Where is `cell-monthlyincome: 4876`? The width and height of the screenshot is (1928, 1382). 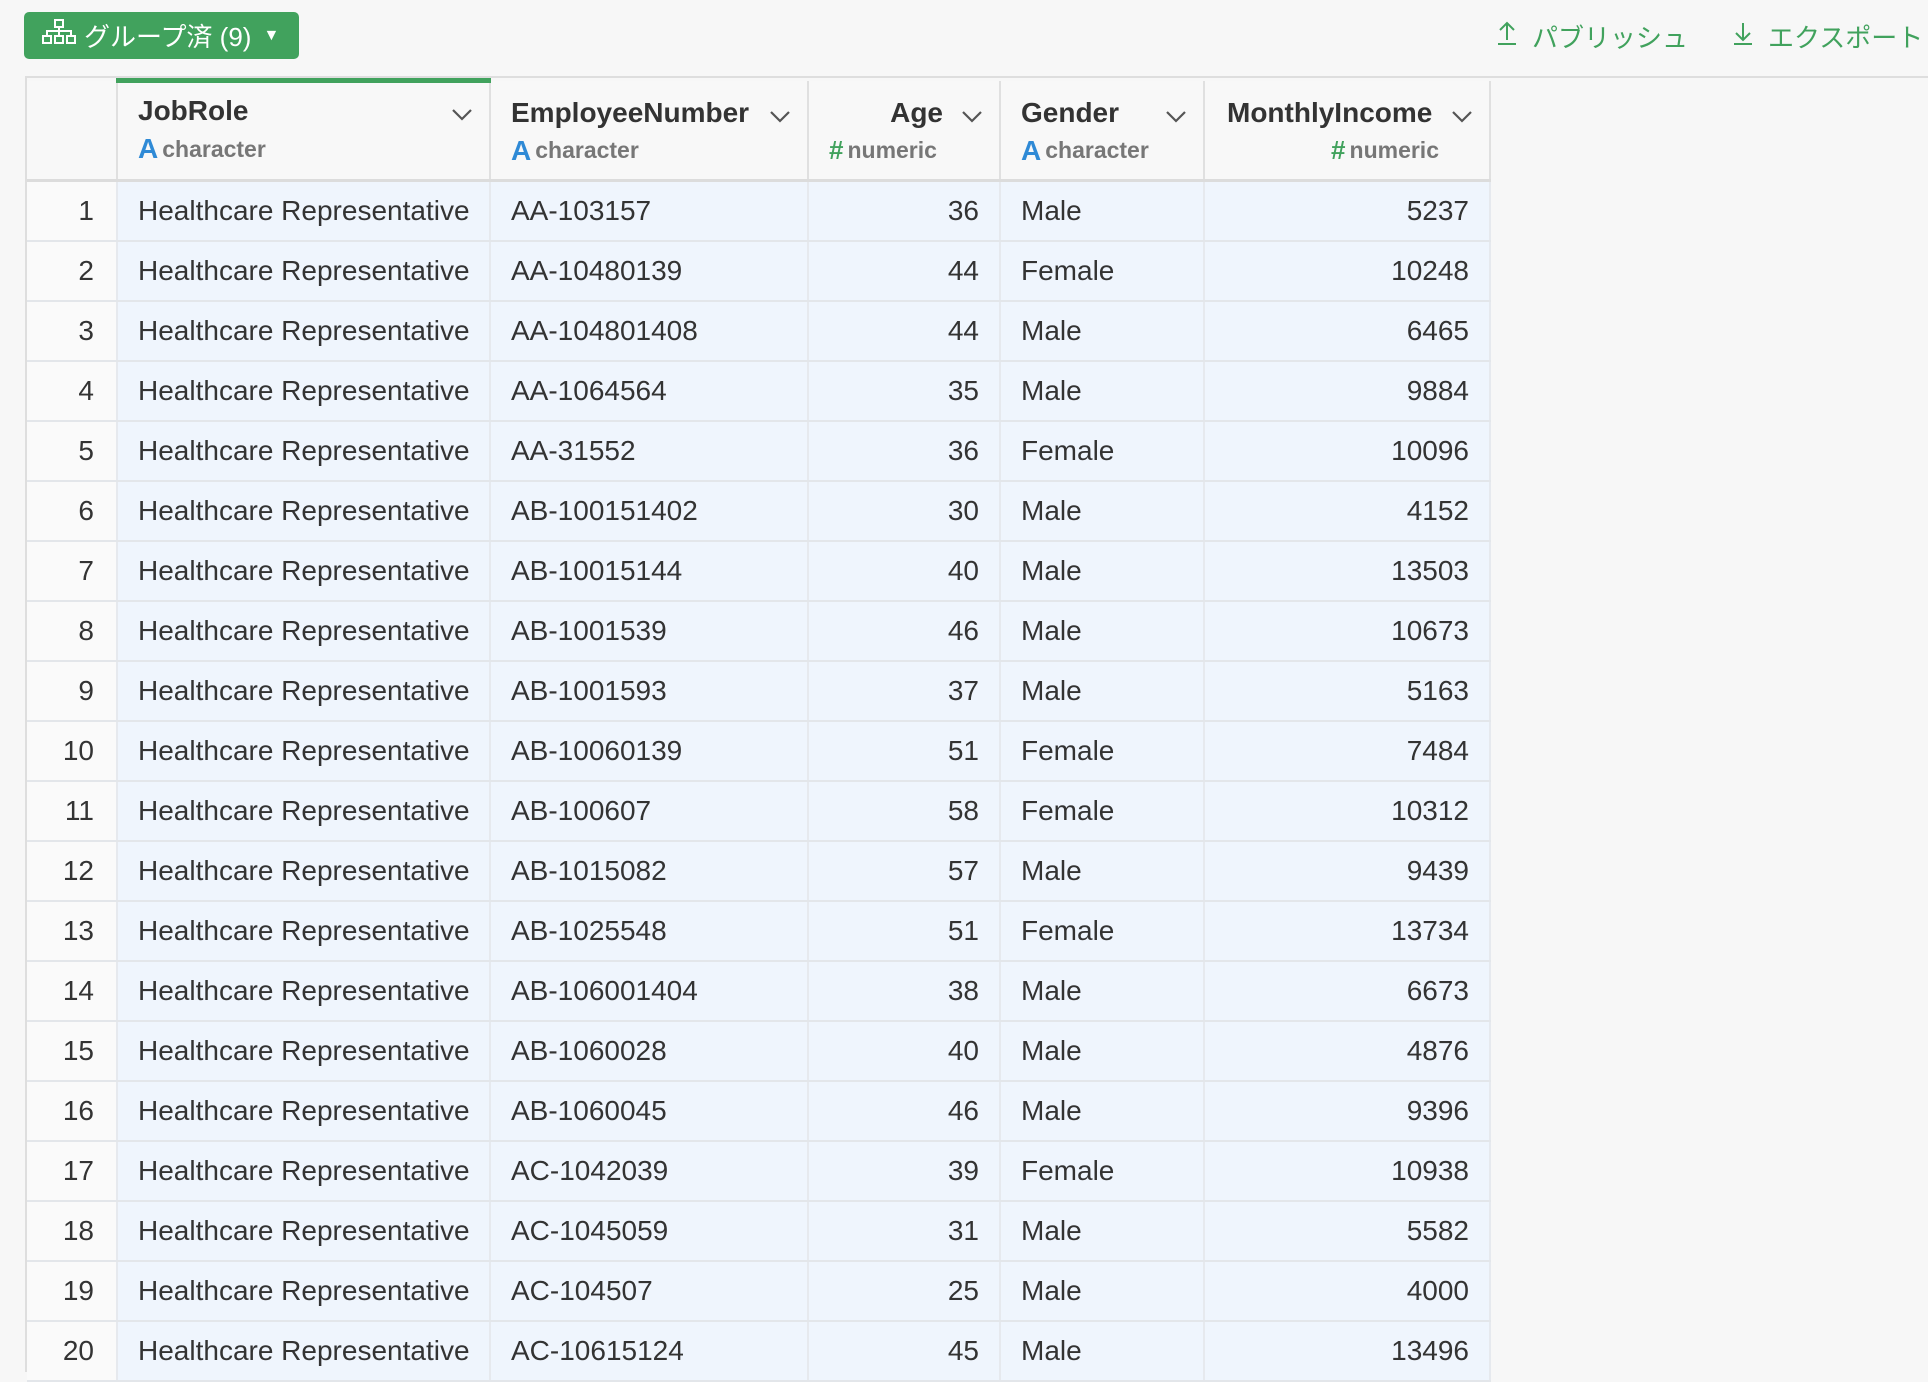 cell-monthlyincome: 4876 is located at coordinates (1347, 1051).